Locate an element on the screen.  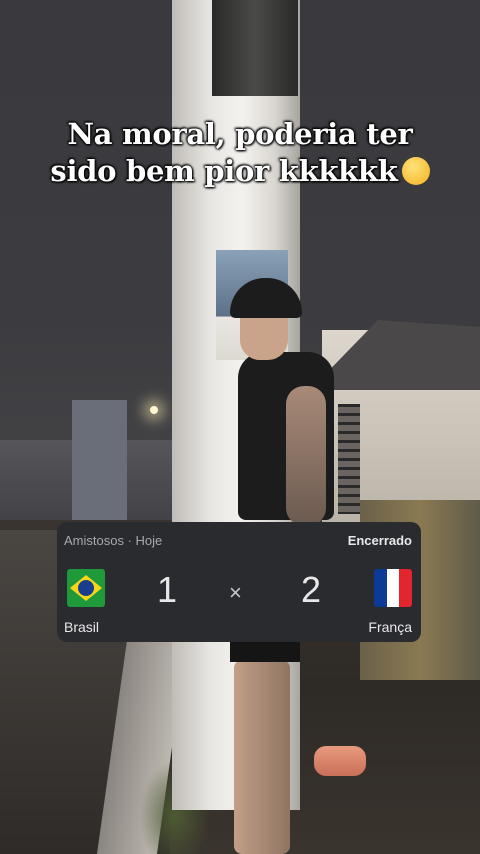
brazil-flag-icon is located at coordinates (86, 588).